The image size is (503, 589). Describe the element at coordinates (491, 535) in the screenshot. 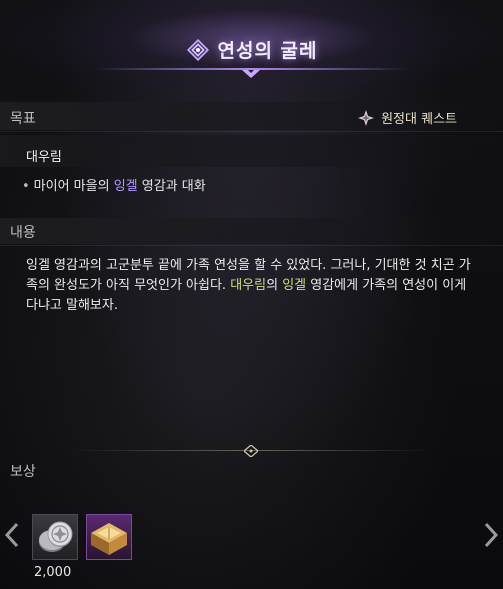

I see `next-arrow-icon` at that location.